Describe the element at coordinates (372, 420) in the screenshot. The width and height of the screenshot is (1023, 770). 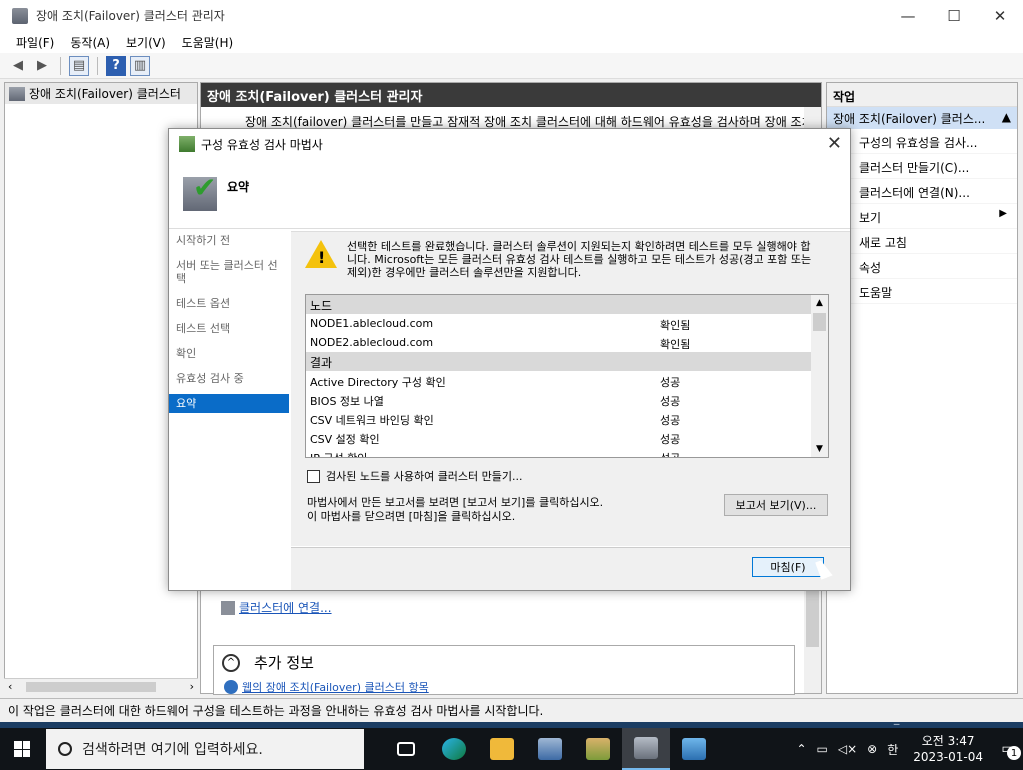
I see `test-name: CSV 네트워크 바인딩 확인` at that location.